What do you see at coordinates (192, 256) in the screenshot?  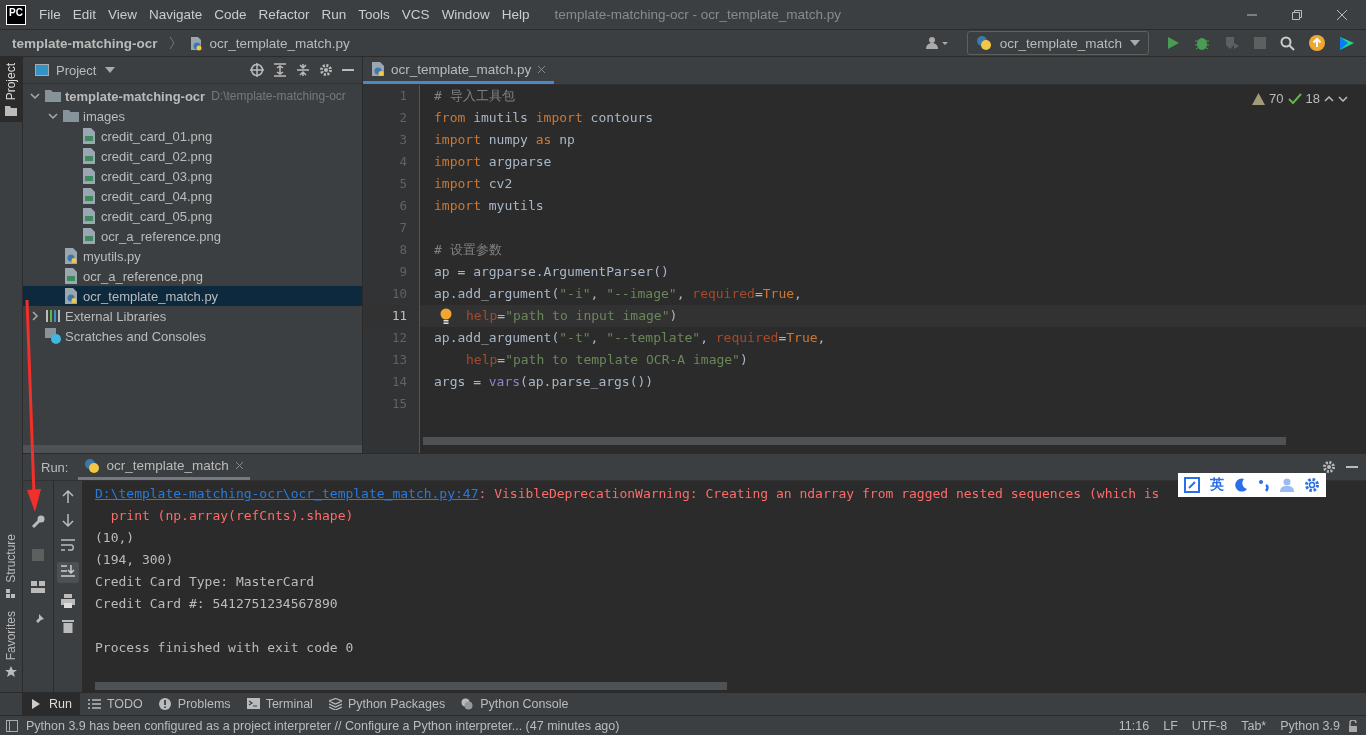 I see `tree-item: myutils.py` at bounding box center [192, 256].